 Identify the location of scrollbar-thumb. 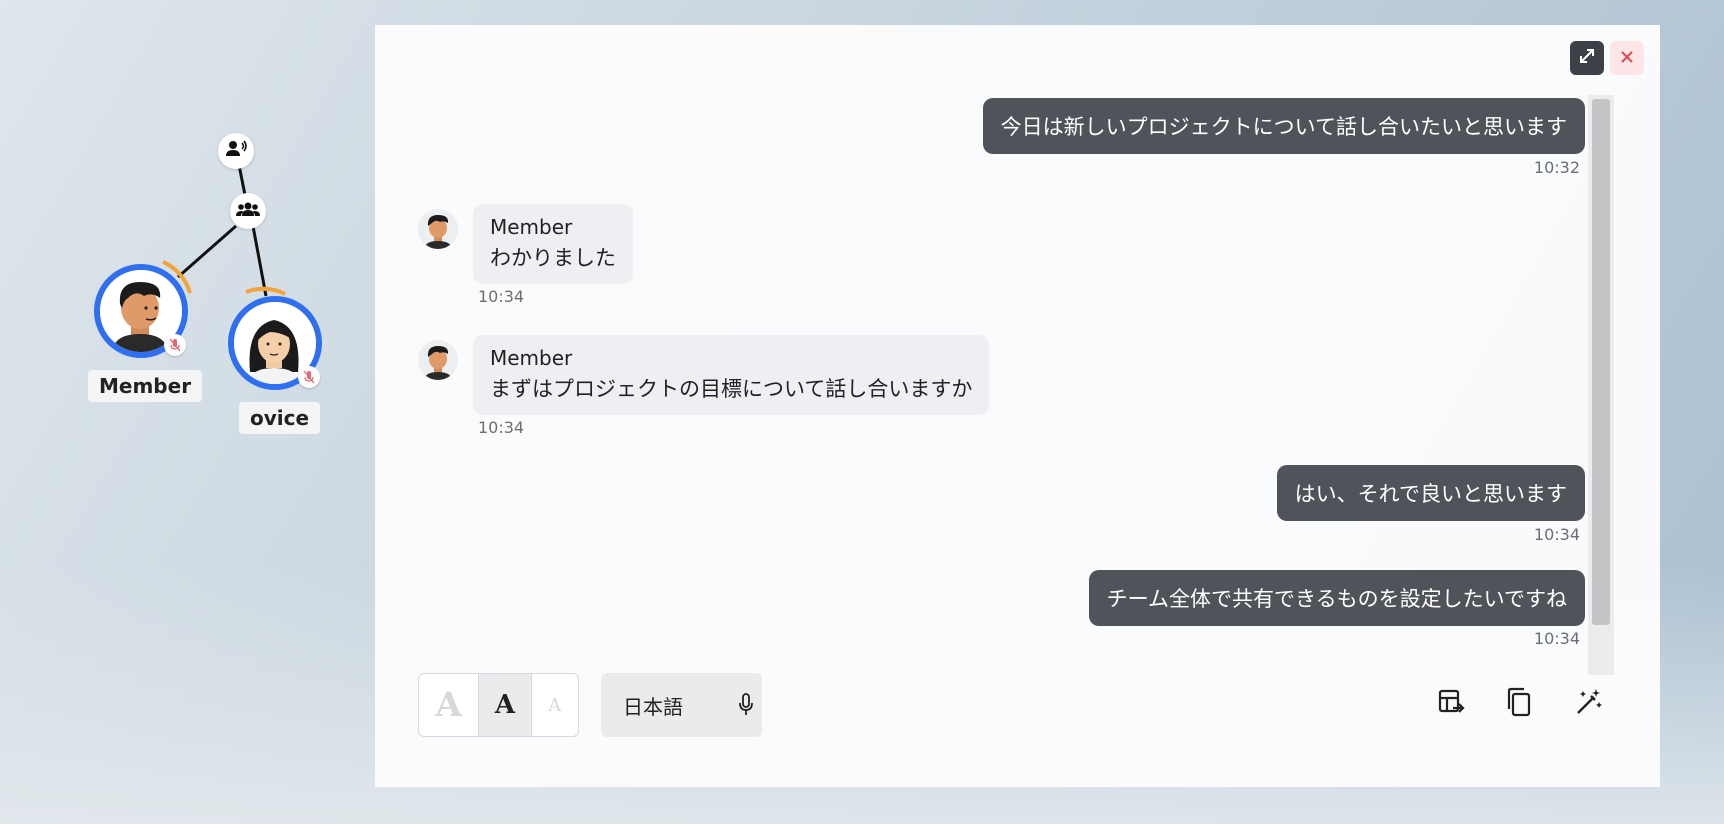
(1601, 362).